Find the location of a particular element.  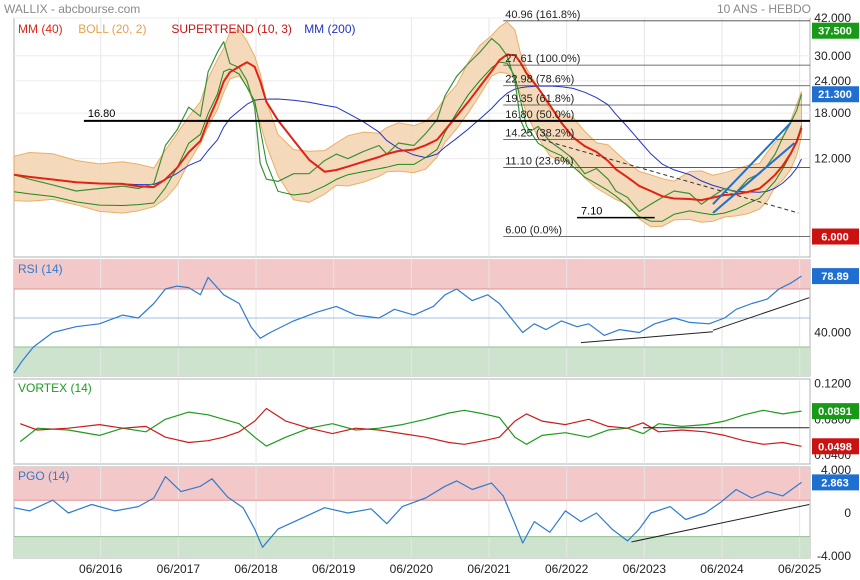

badge-text: 2.863 is located at coordinates (835, 483).